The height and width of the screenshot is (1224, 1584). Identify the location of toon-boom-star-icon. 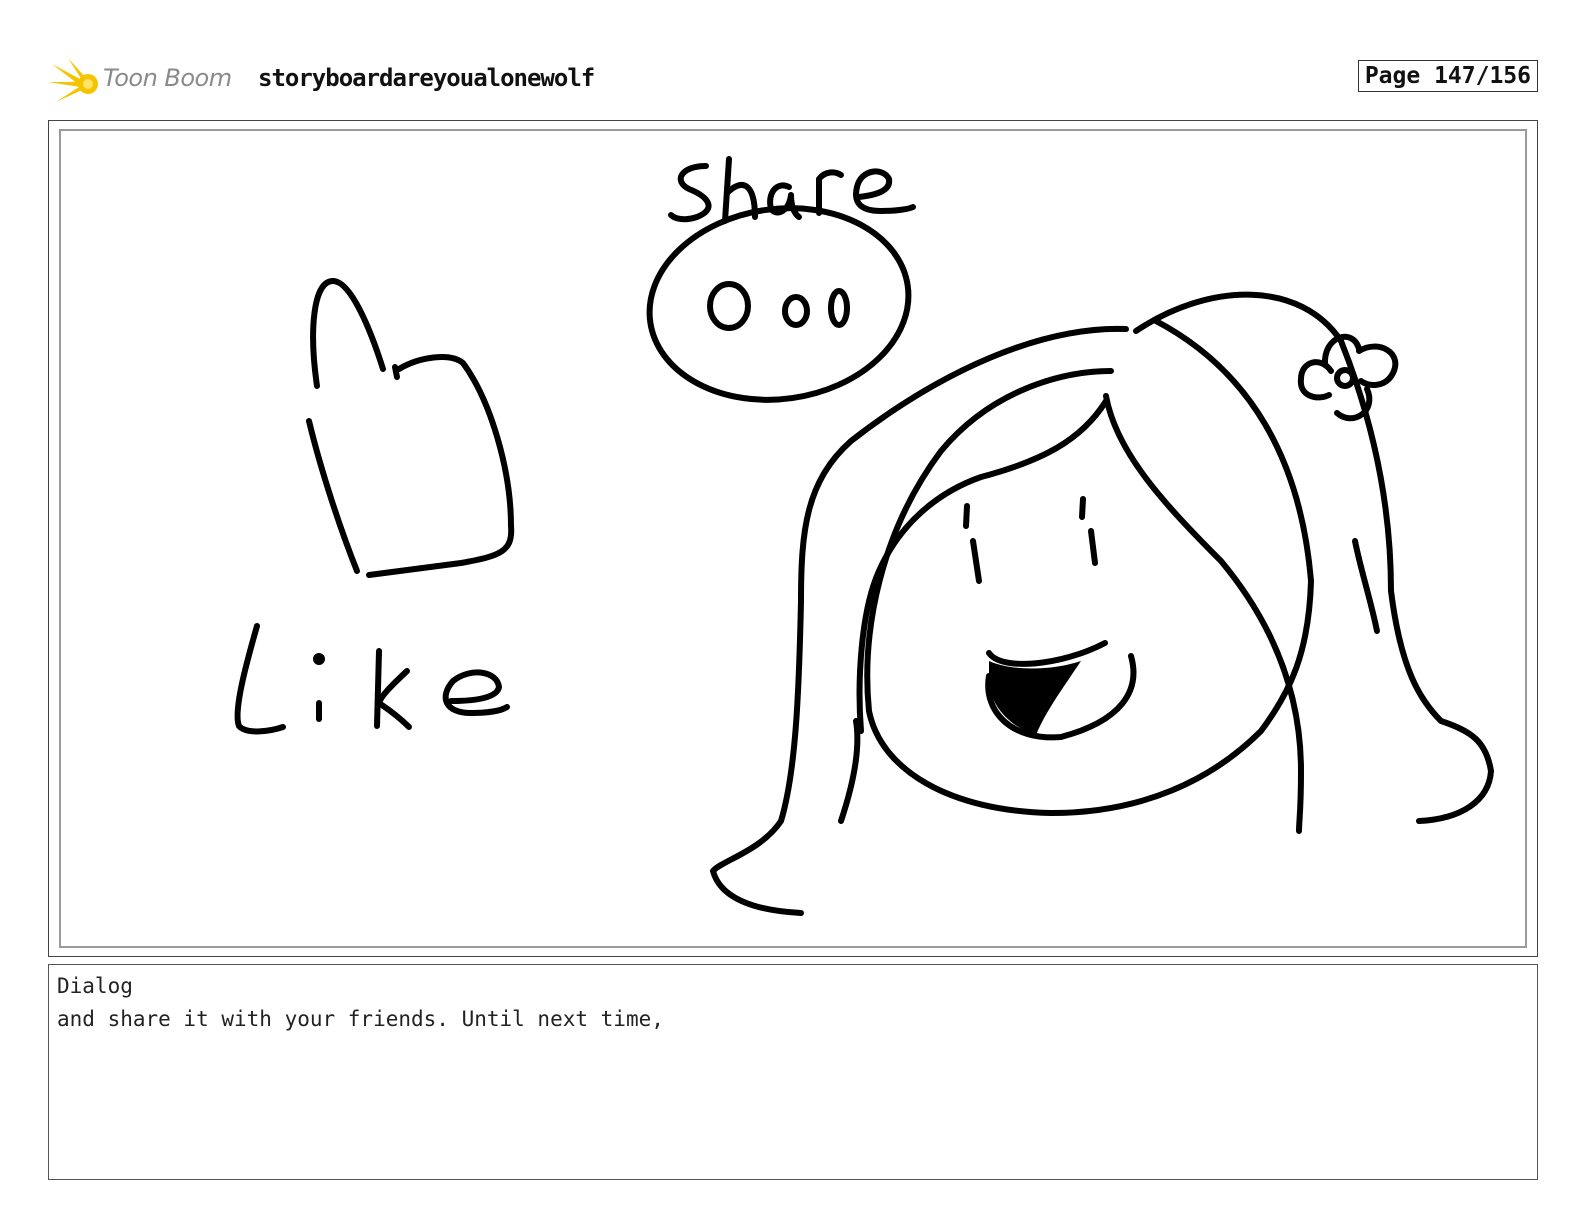
(73, 80).